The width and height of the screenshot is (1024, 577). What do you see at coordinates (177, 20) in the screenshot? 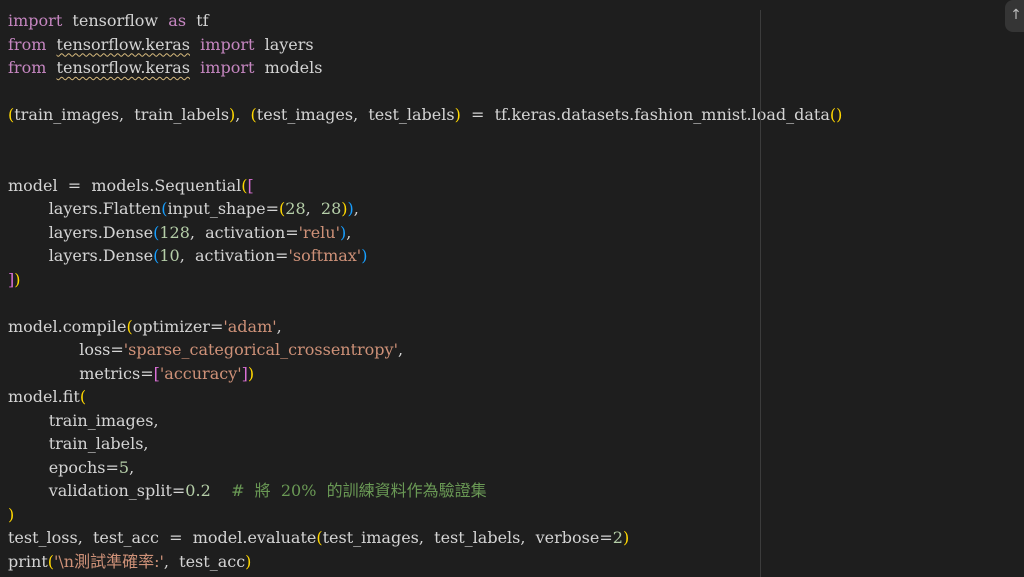
I see `code-token: as` at bounding box center [177, 20].